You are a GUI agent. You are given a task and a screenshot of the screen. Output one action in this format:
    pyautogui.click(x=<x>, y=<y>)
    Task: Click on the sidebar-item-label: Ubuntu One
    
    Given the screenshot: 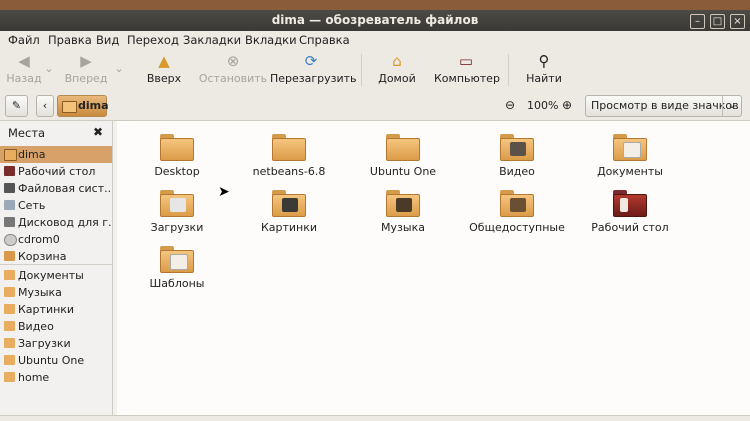 What is the action you would take?
    pyautogui.click(x=51, y=360)
    